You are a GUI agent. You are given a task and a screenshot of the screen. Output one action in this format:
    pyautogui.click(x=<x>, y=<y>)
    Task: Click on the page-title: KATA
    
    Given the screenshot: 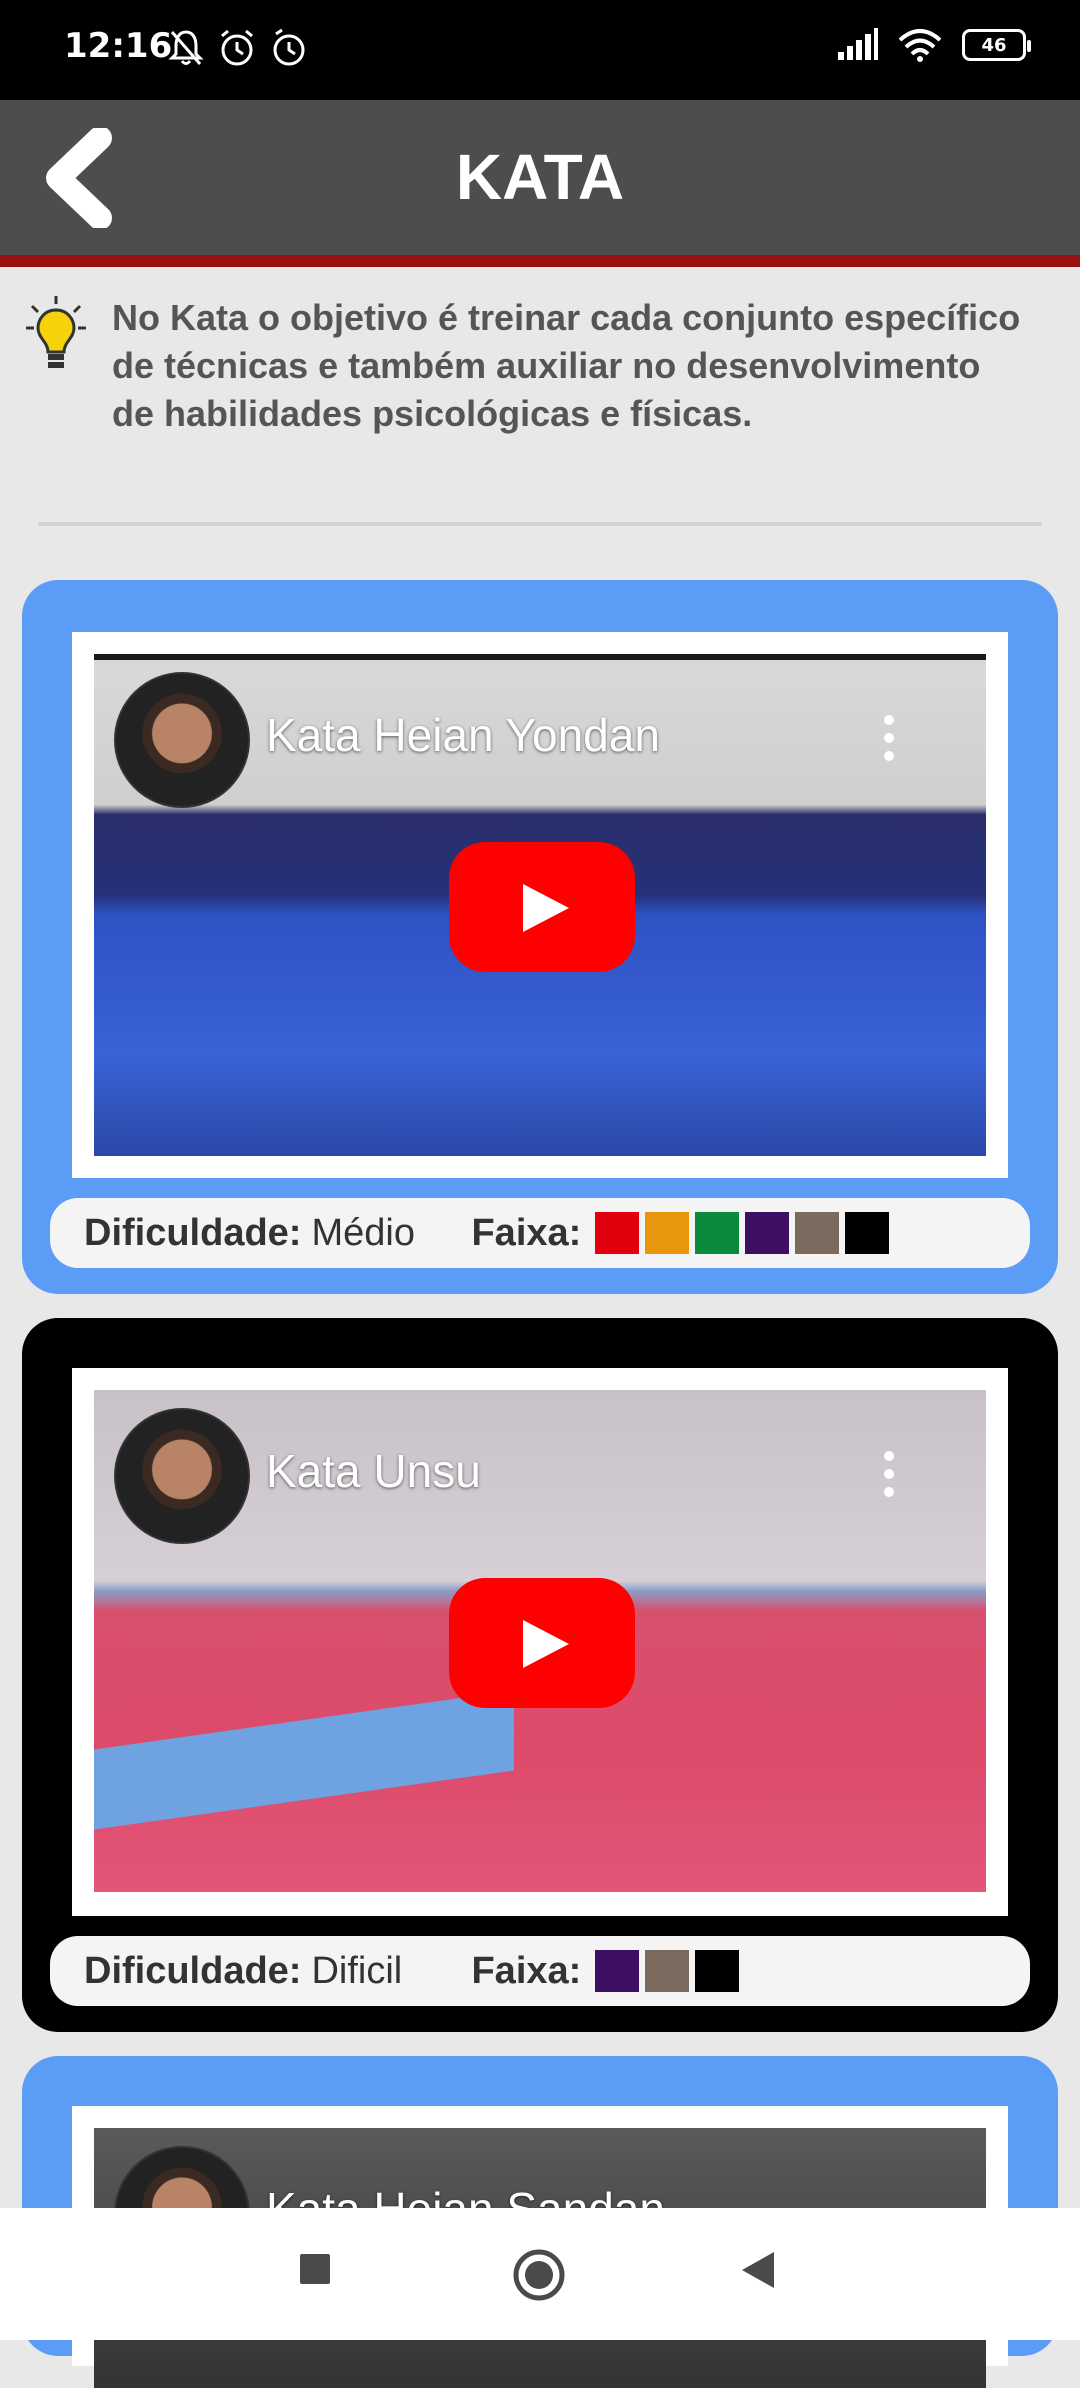 What is the action you would take?
    pyautogui.click(x=540, y=177)
    